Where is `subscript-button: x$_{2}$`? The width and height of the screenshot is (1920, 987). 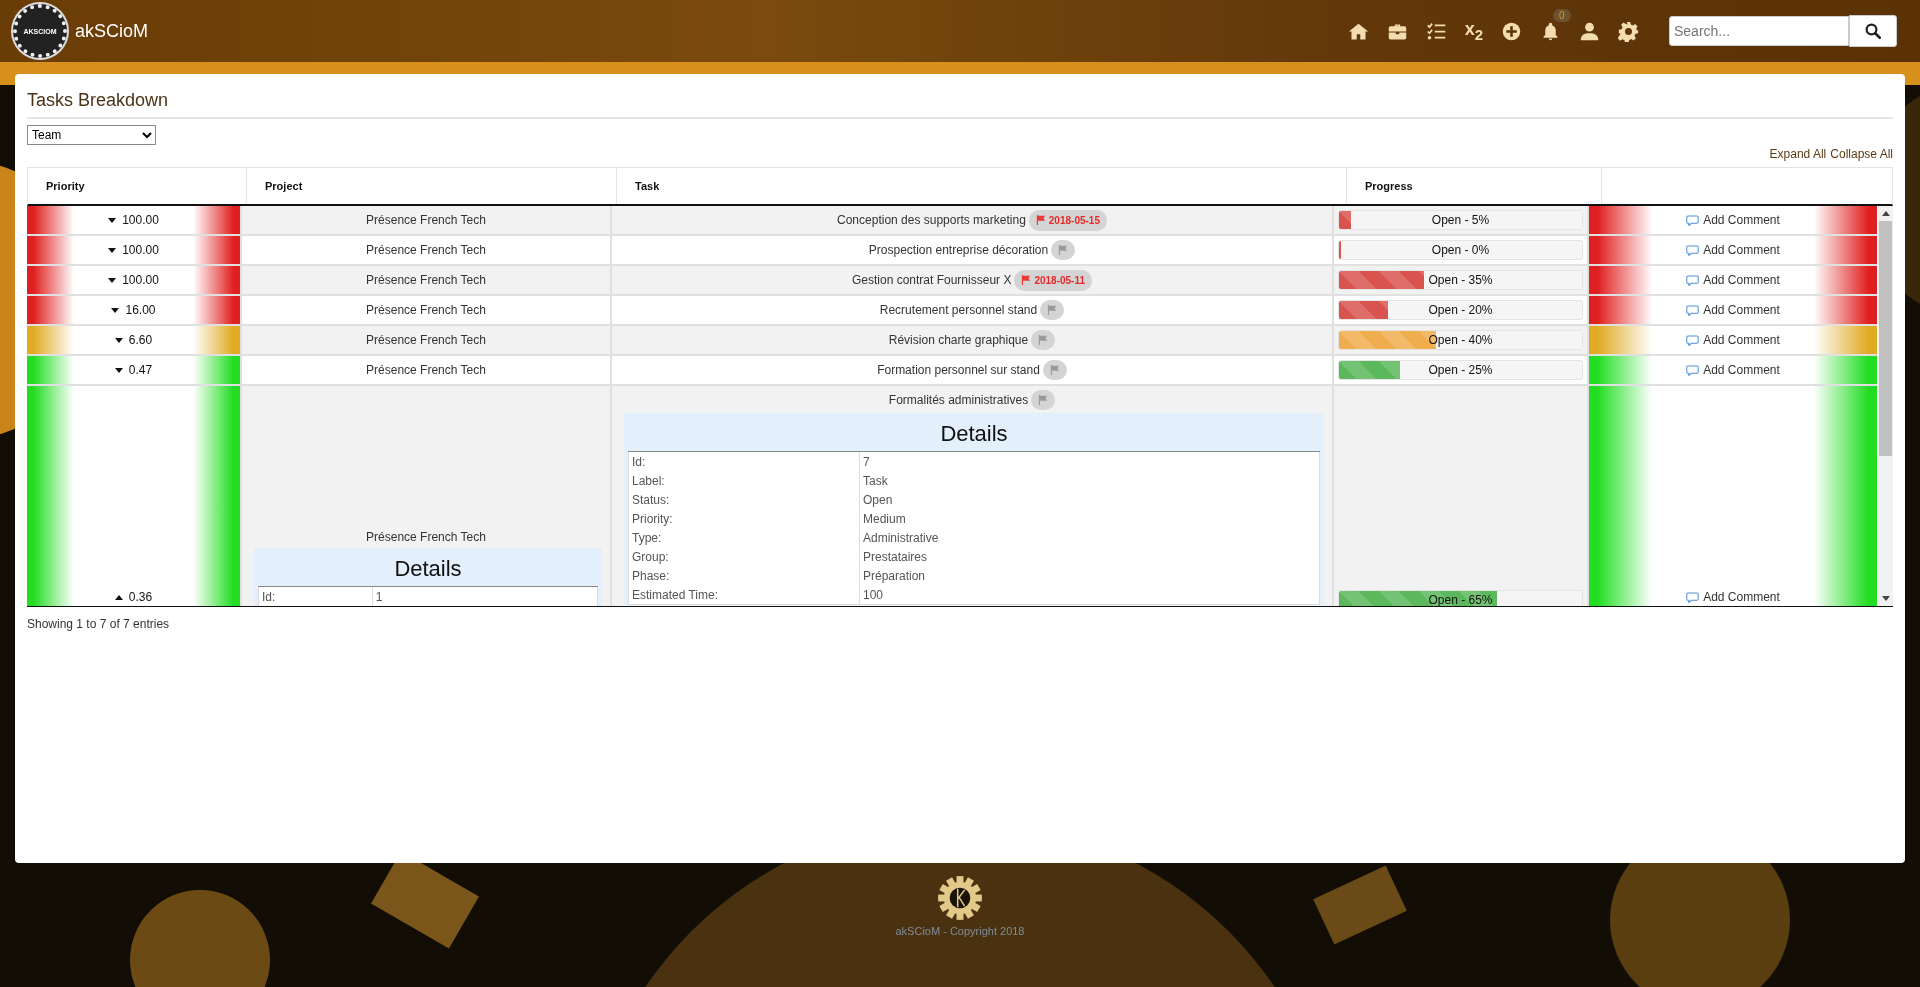
subscript-button: x$_{2}$ is located at coordinates (1473, 31).